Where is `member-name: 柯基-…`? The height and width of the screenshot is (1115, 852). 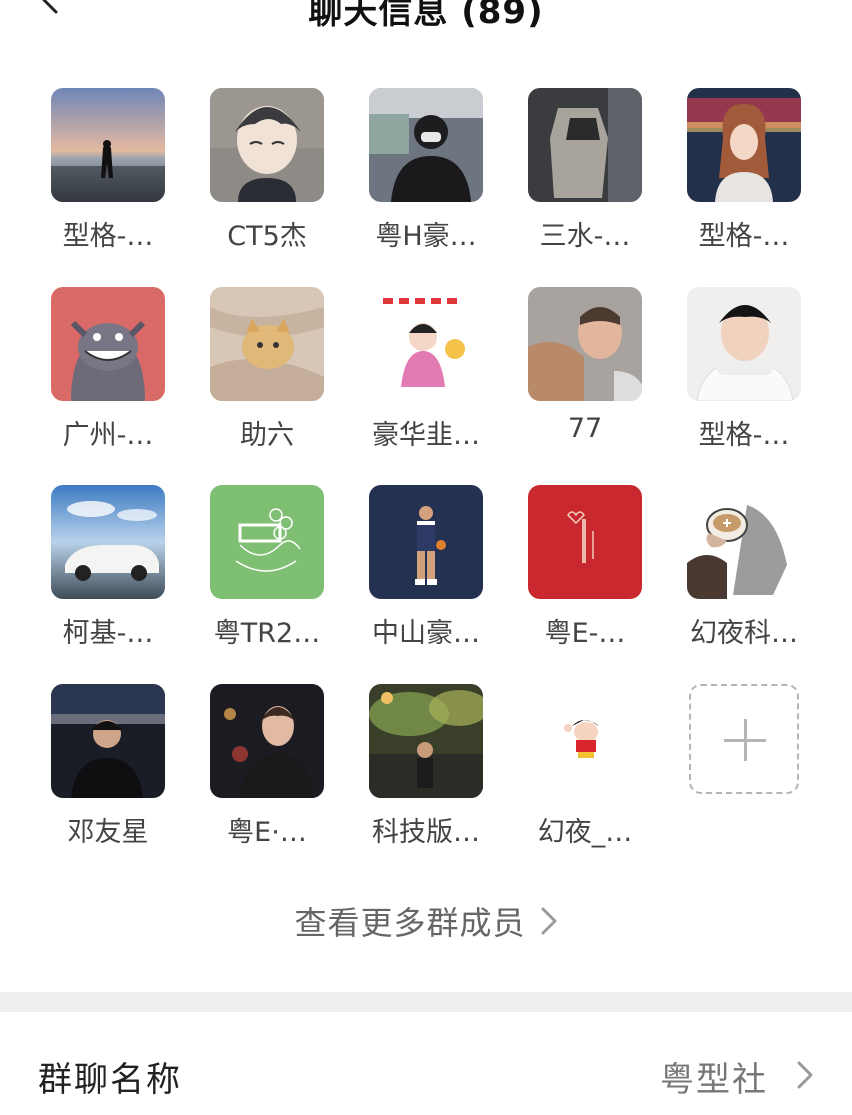 member-name: 柯基-… is located at coordinates (108, 633).